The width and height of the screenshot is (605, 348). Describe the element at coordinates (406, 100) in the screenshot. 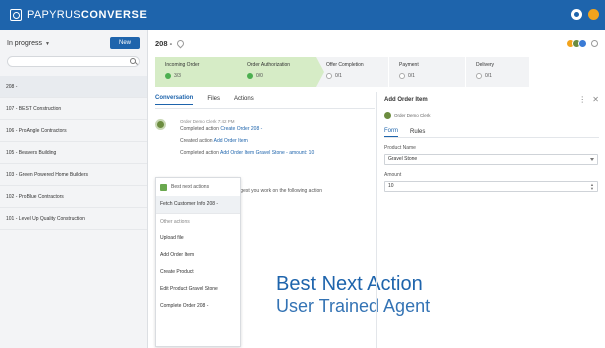

I see `panel-title: Add Order Item` at that location.